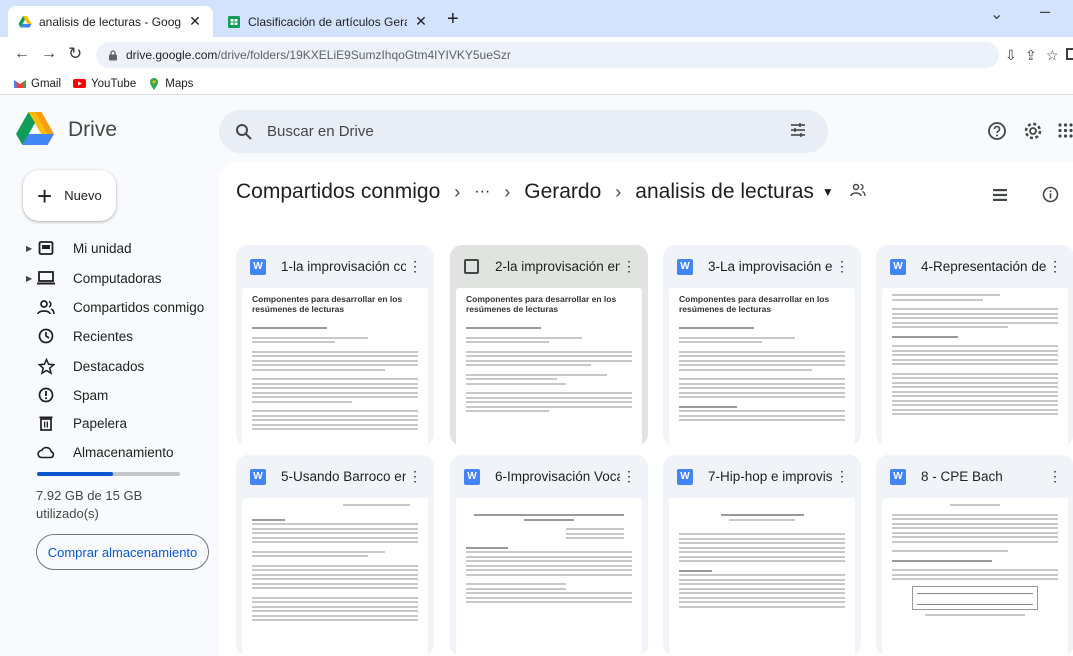 The image size is (1073, 656). Describe the element at coordinates (131, 452) in the screenshot. I see `sidebar-item-almacenamiento: Almacenamiento` at that location.